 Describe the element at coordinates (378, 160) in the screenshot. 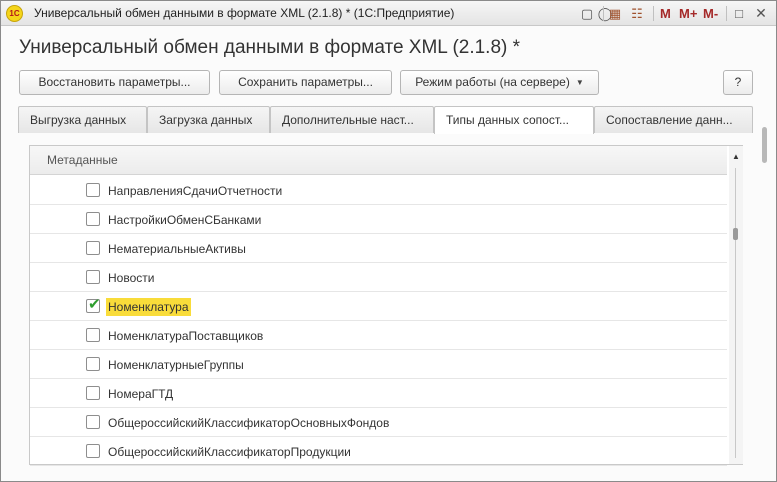

I see `column-header-metadata: Метаданные` at that location.